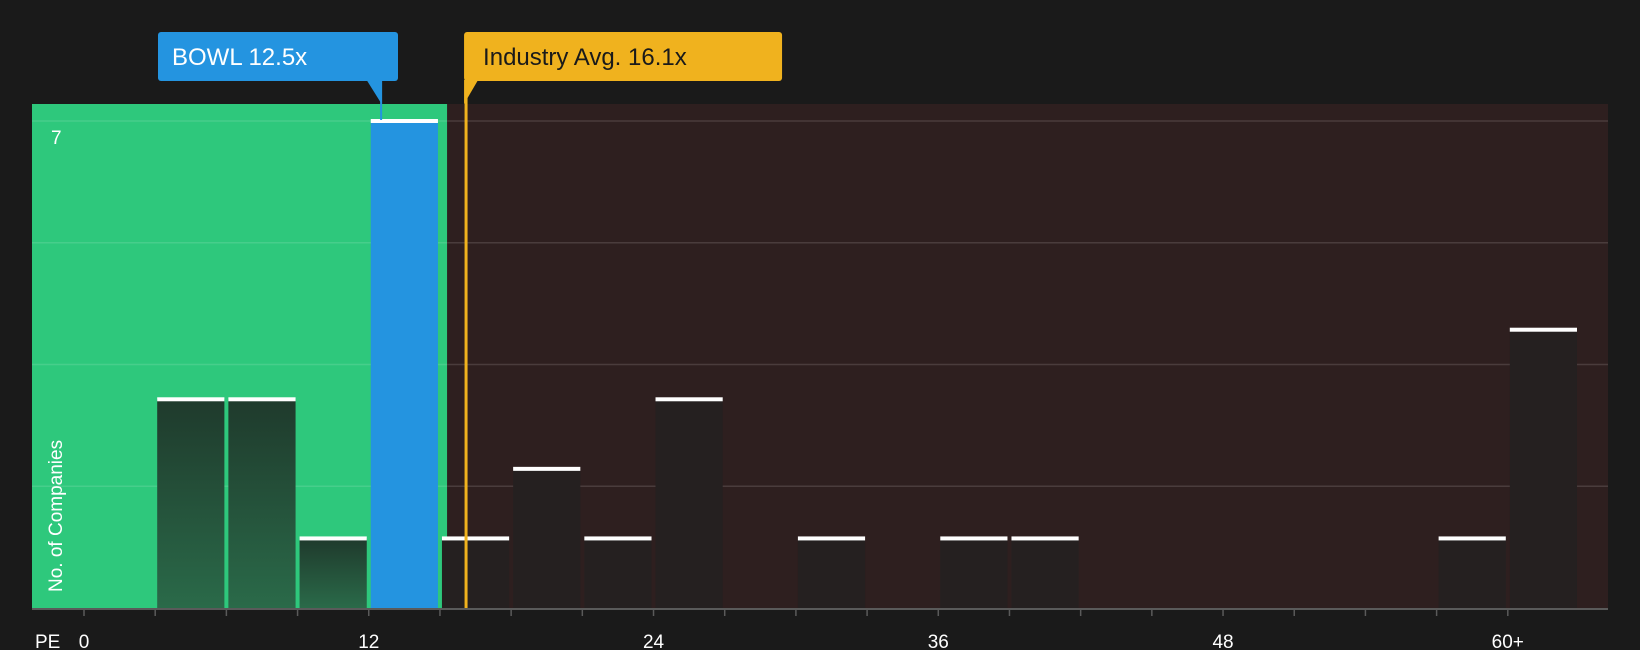  I want to click on x-tick-label: 12, so click(368, 641).